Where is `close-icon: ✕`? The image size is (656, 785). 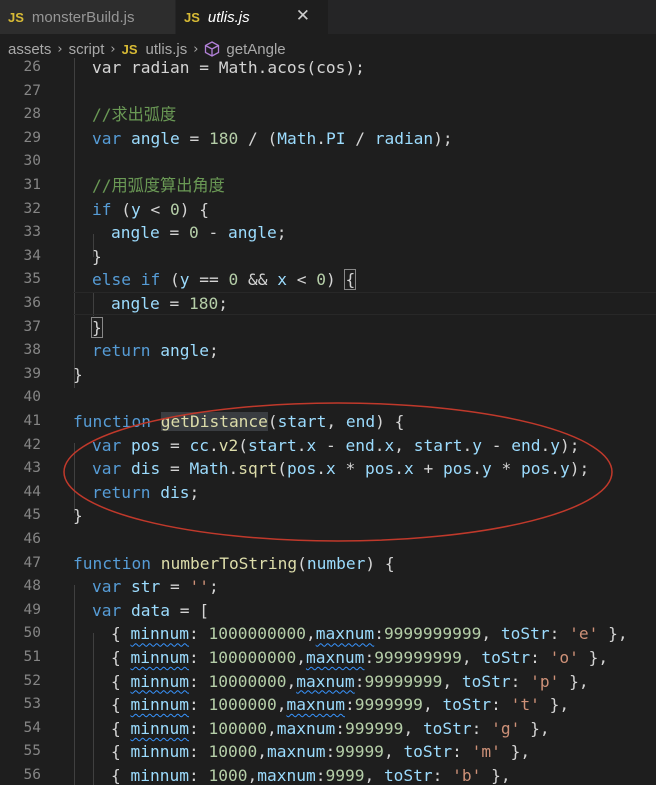 close-icon: ✕ is located at coordinates (303, 16).